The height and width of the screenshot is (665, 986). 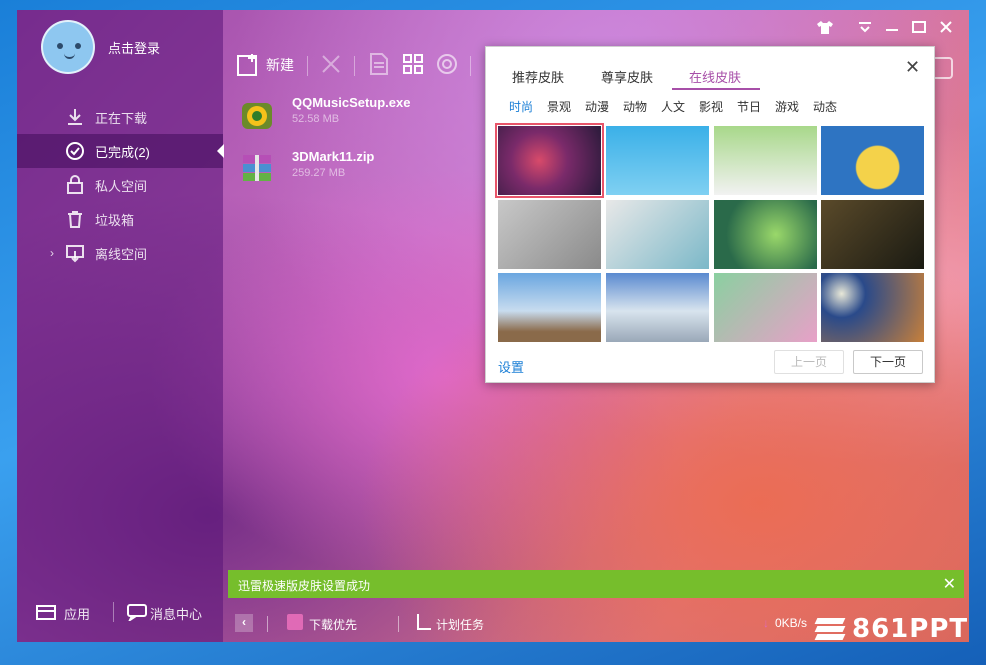 I want to click on site-watermark: 861PPT, so click(x=891, y=629).